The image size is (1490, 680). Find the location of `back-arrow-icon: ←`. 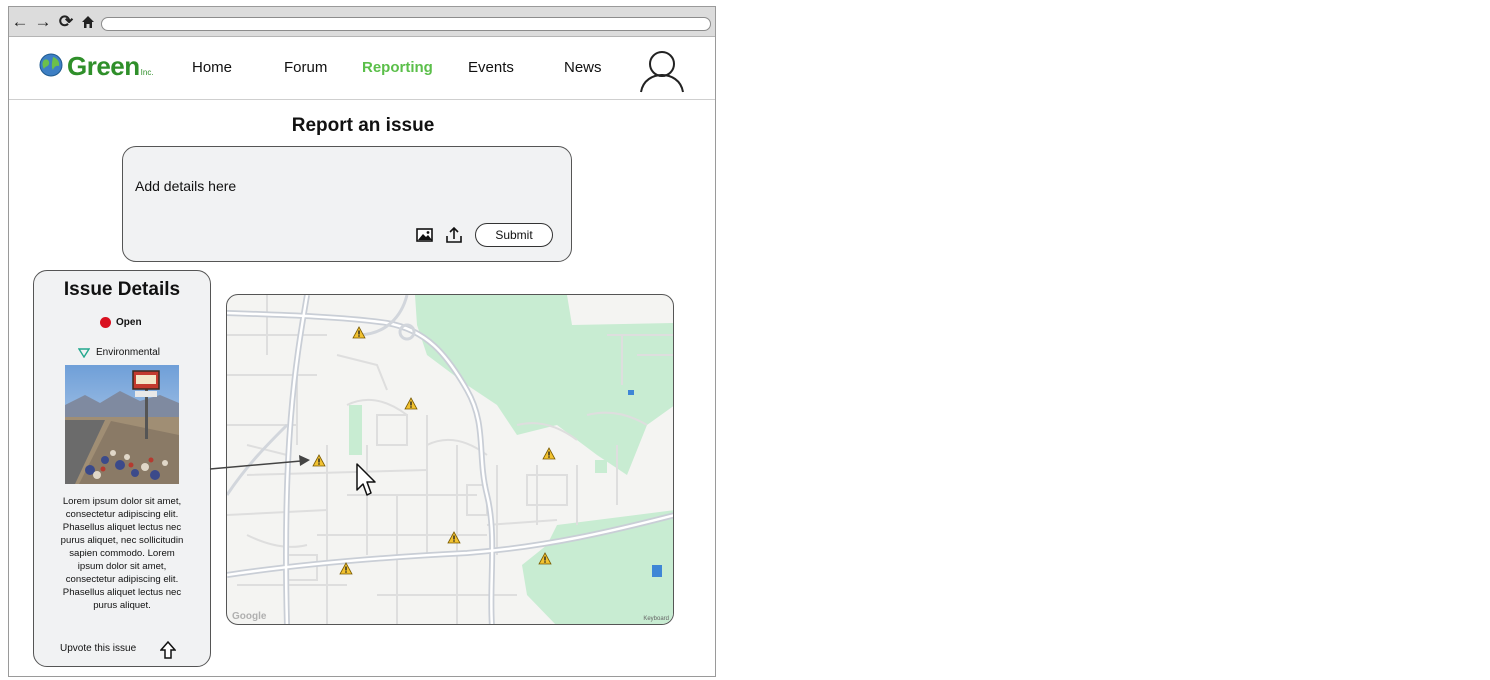

back-arrow-icon: ← is located at coordinates (20, 22).